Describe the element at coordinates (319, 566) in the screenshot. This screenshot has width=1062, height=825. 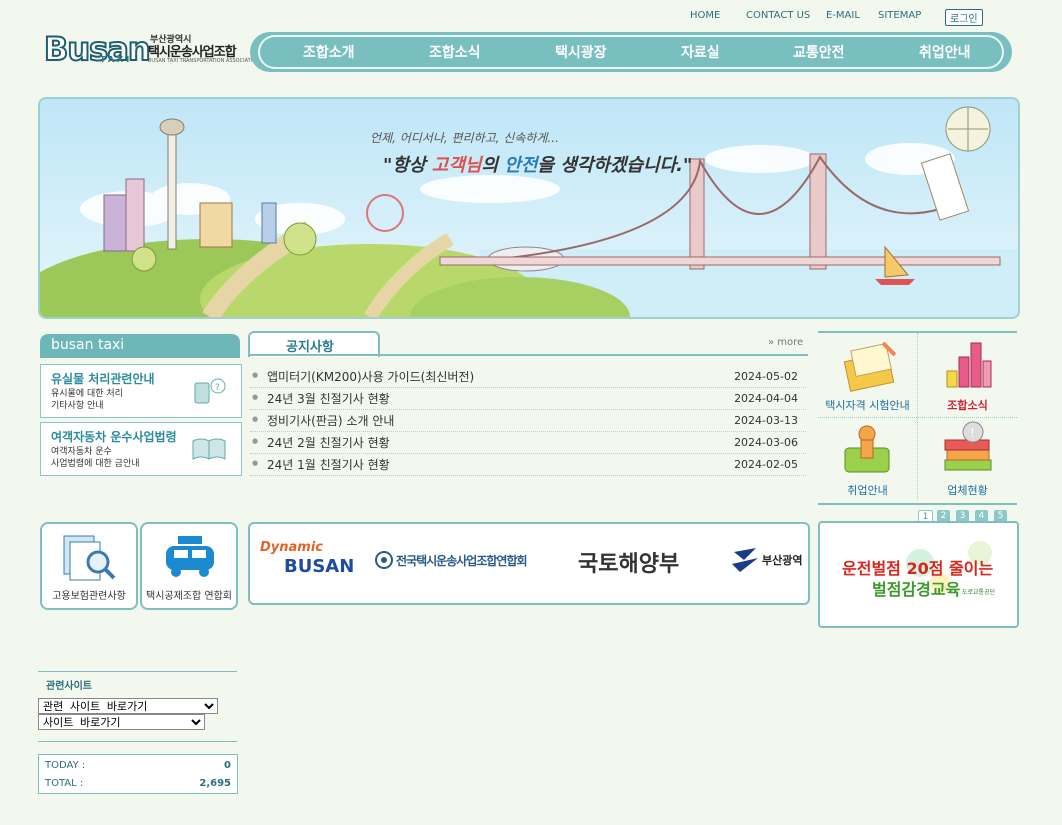
I see `logo-busan: BUSAN` at that location.